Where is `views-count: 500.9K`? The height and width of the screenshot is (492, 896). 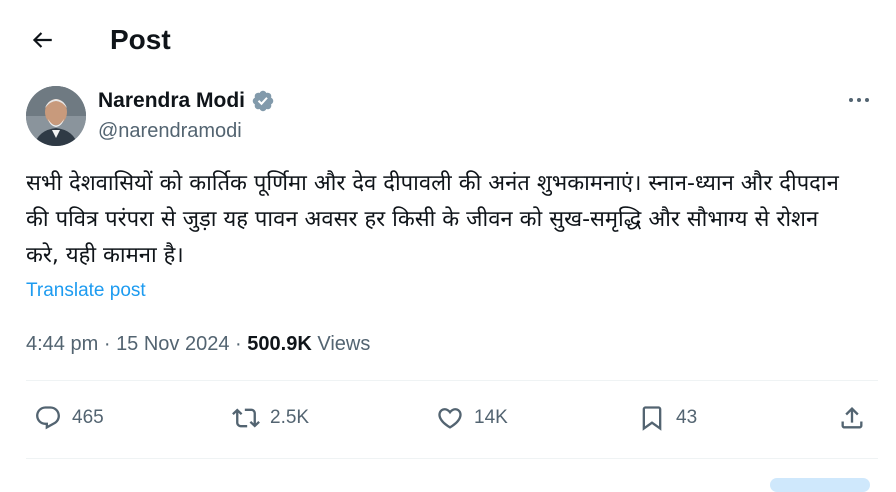 views-count: 500.9K is located at coordinates (279, 344).